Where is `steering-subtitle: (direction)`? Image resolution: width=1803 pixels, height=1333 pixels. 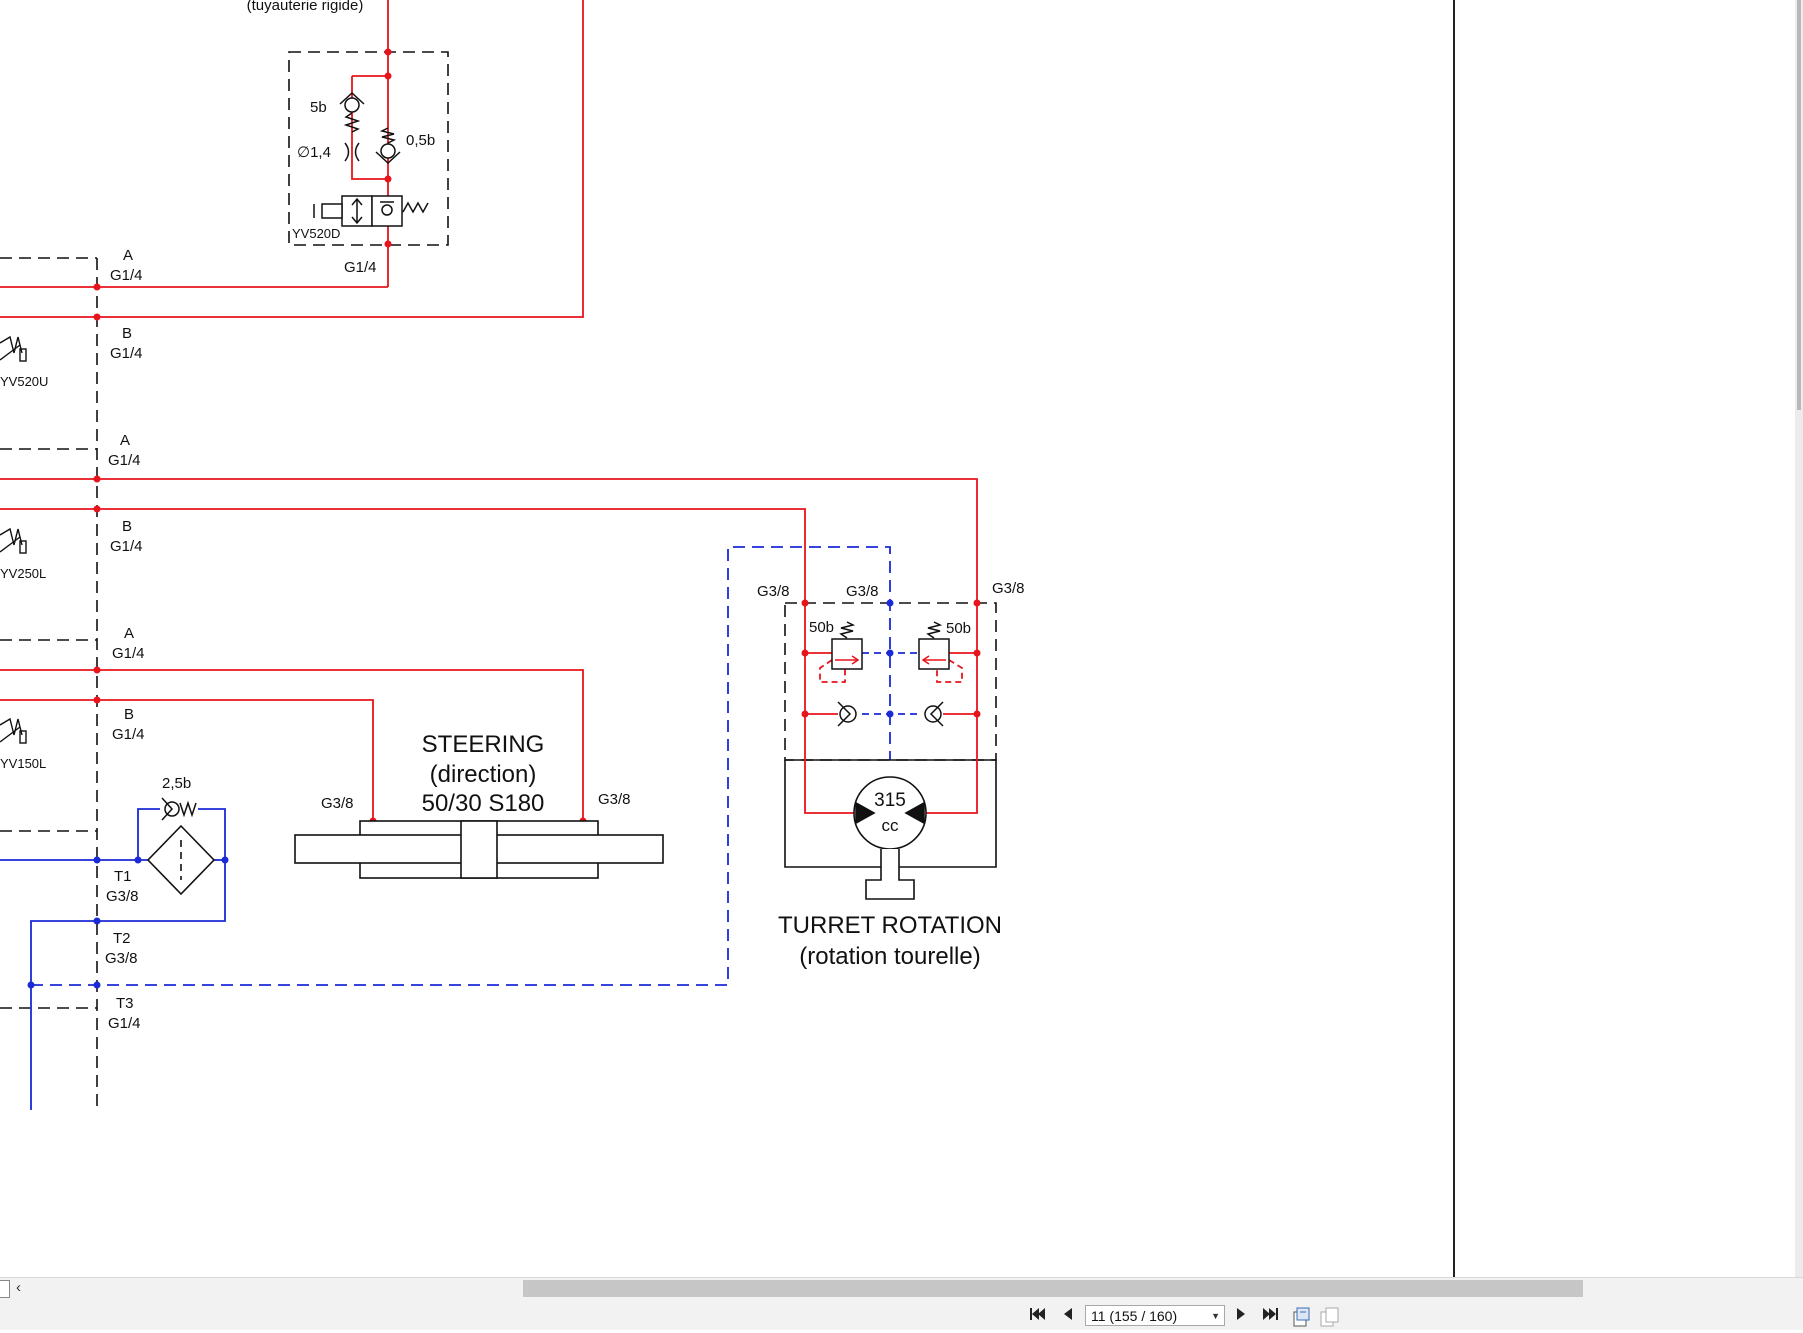
steering-subtitle: (direction) is located at coordinates (483, 774).